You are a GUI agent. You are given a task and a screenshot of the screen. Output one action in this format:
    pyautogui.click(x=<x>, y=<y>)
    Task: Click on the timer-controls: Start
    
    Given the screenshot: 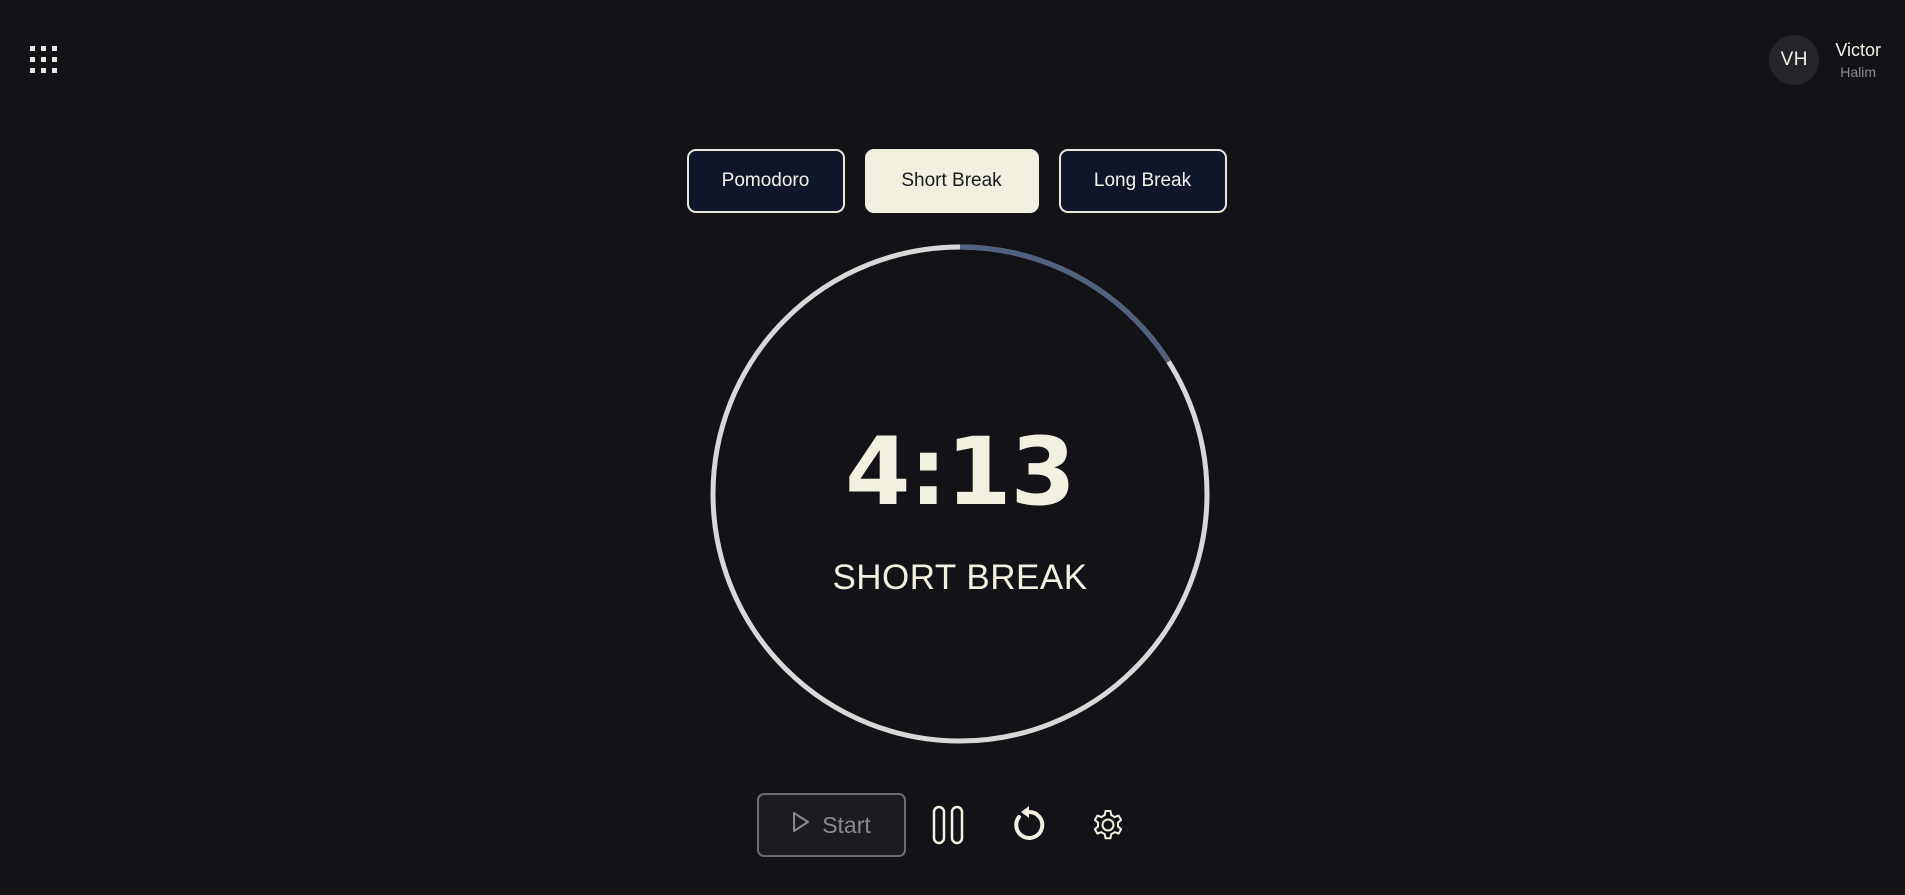 What is the action you would take?
    pyautogui.click(x=941, y=825)
    